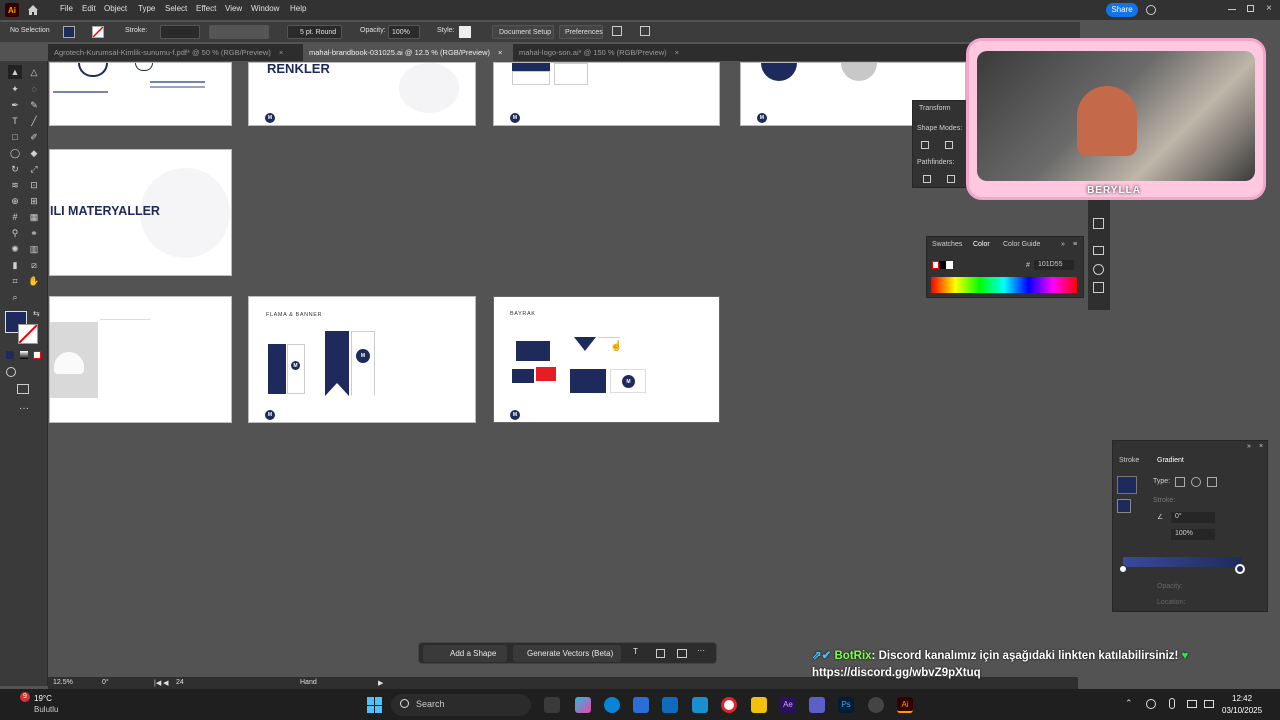 This screenshot has width=1280, height=720. What do you see at coordinates (180, 32) in the screenshot?
I see `stroke-weight-input` at bounding box center [180, 32].